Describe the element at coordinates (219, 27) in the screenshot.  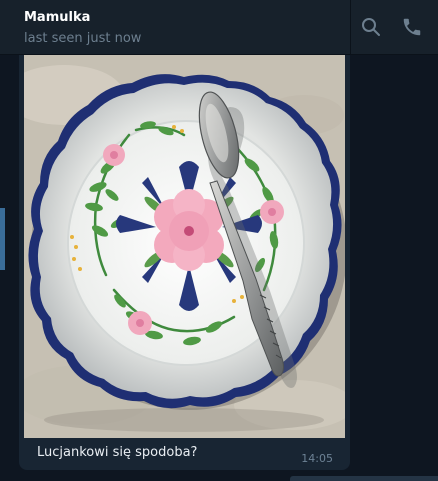
I see `chat-header: Mamulka last seen just now` at that location.